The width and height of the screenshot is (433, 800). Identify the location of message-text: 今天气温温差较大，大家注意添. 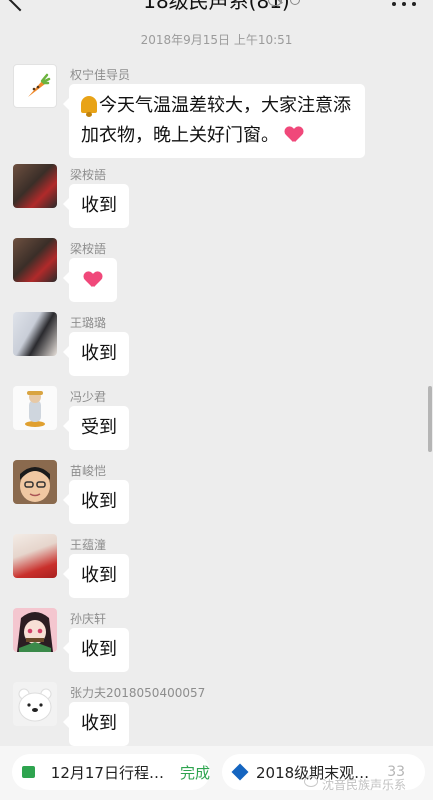
(225, 105).